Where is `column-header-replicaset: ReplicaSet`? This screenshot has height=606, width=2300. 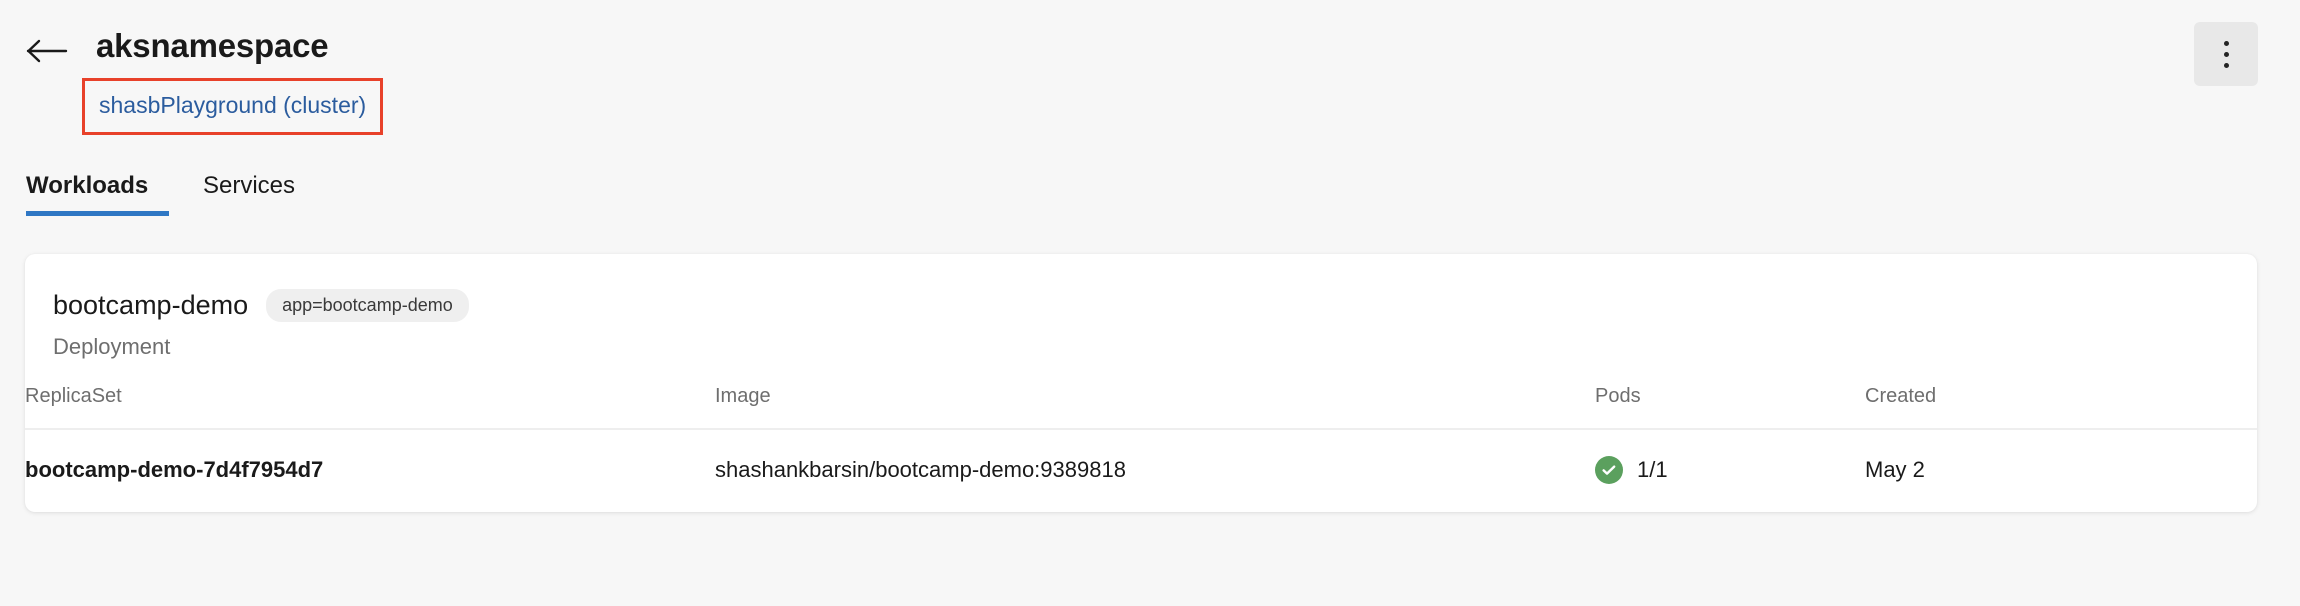 column-header-replicaset: ReplicaSet is located at coordinates (370, 398).